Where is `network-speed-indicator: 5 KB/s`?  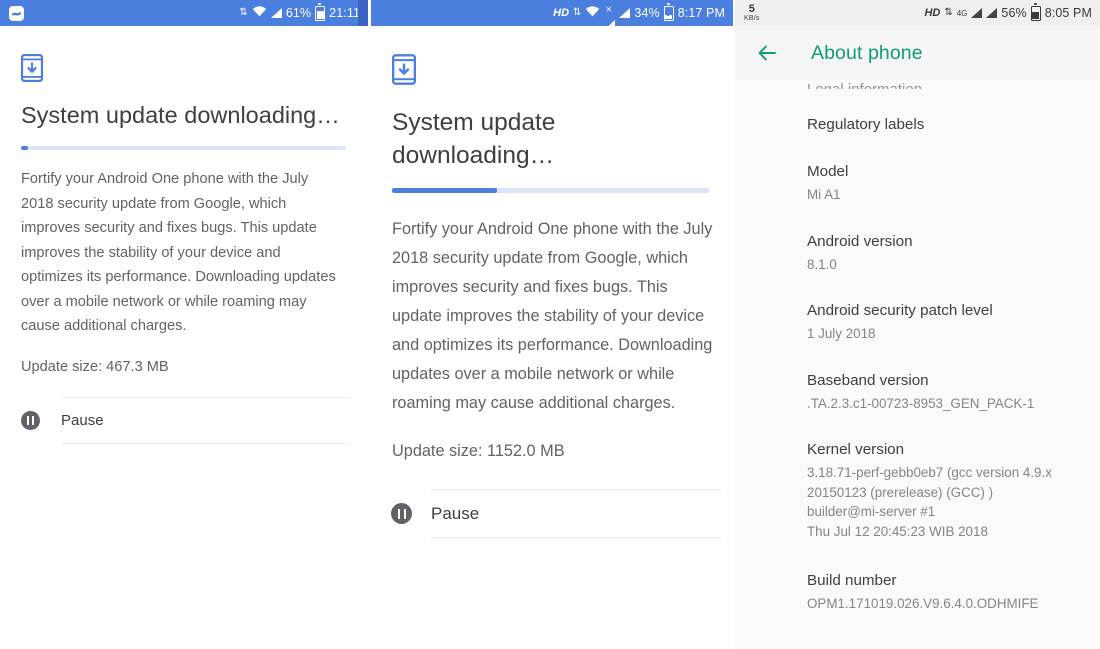 network-speed-indicator: 5 KB/s is located at coordinates (752, 13).